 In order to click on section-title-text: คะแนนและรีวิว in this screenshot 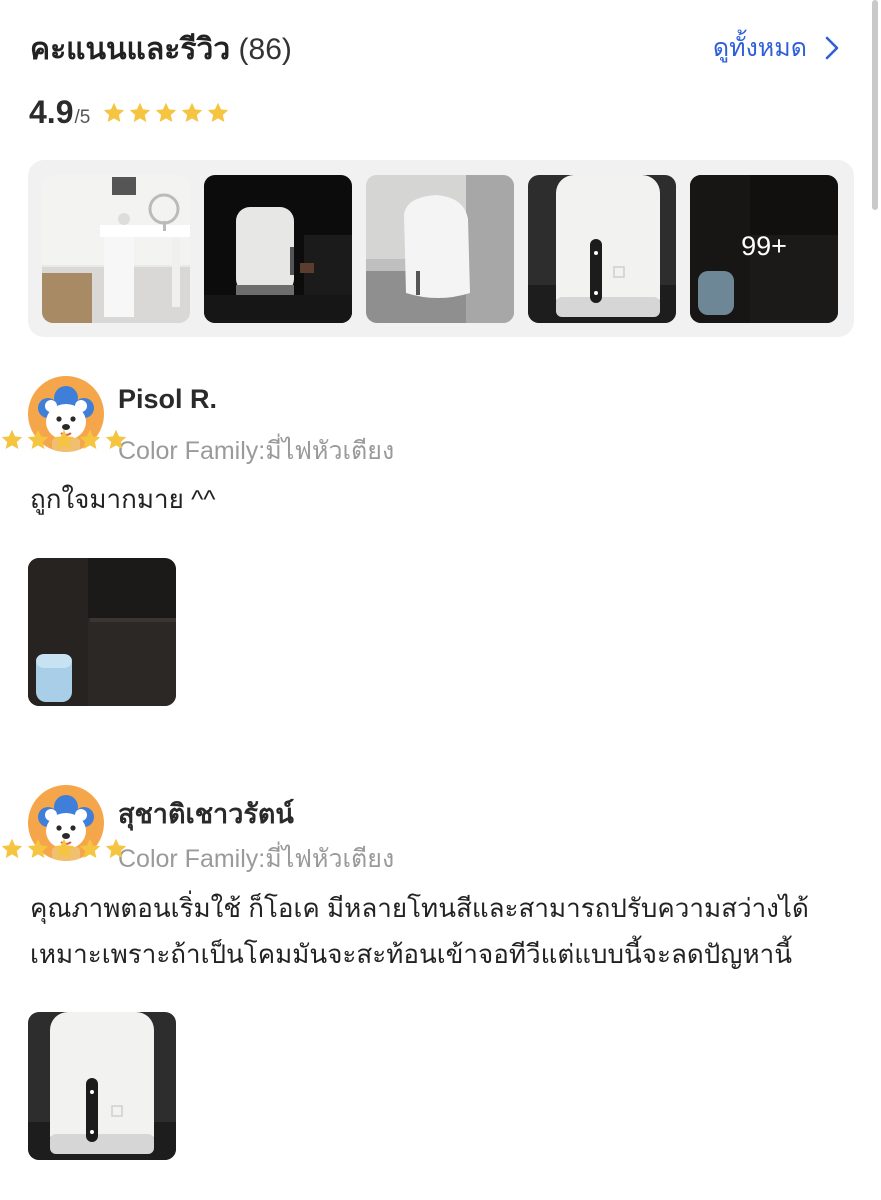, I will do `click(130, 49)`.